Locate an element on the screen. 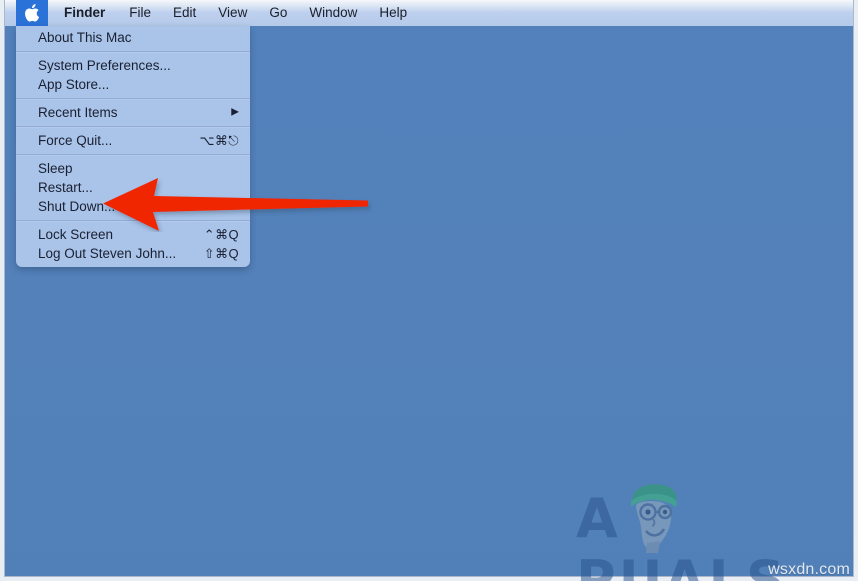  menu-bar-item-go: Go is located at coordinates (278, 13).